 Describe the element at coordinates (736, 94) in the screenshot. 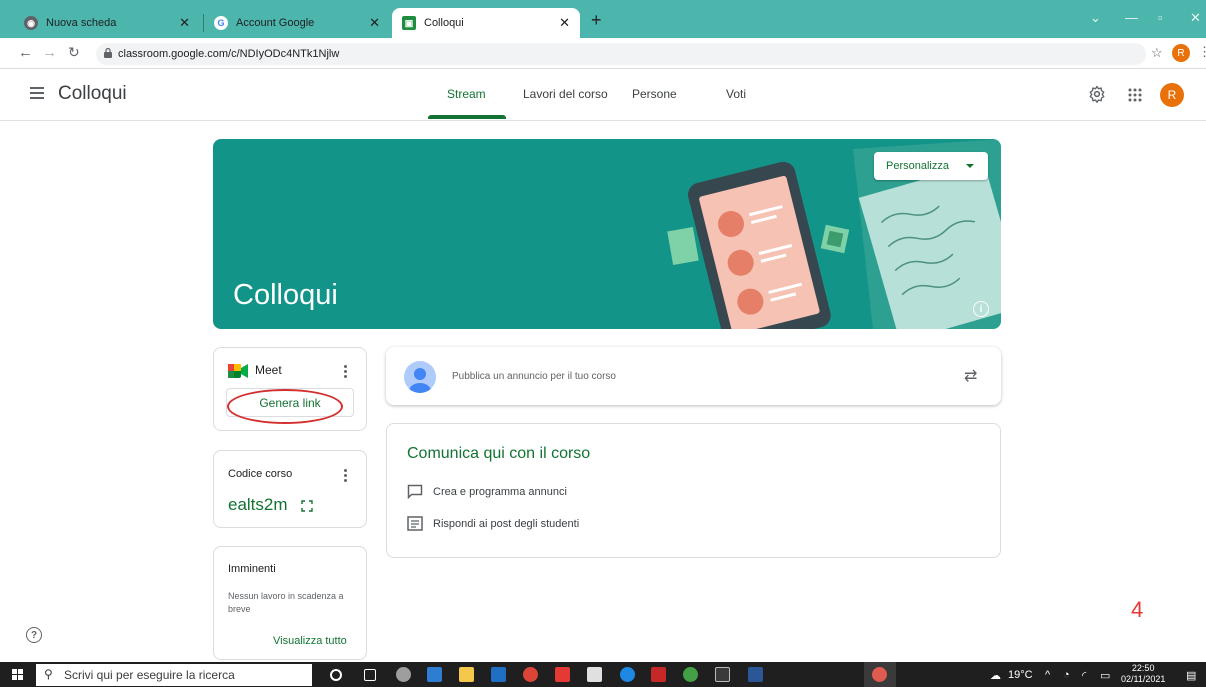

I see `tab-voti: Voti` at that location.